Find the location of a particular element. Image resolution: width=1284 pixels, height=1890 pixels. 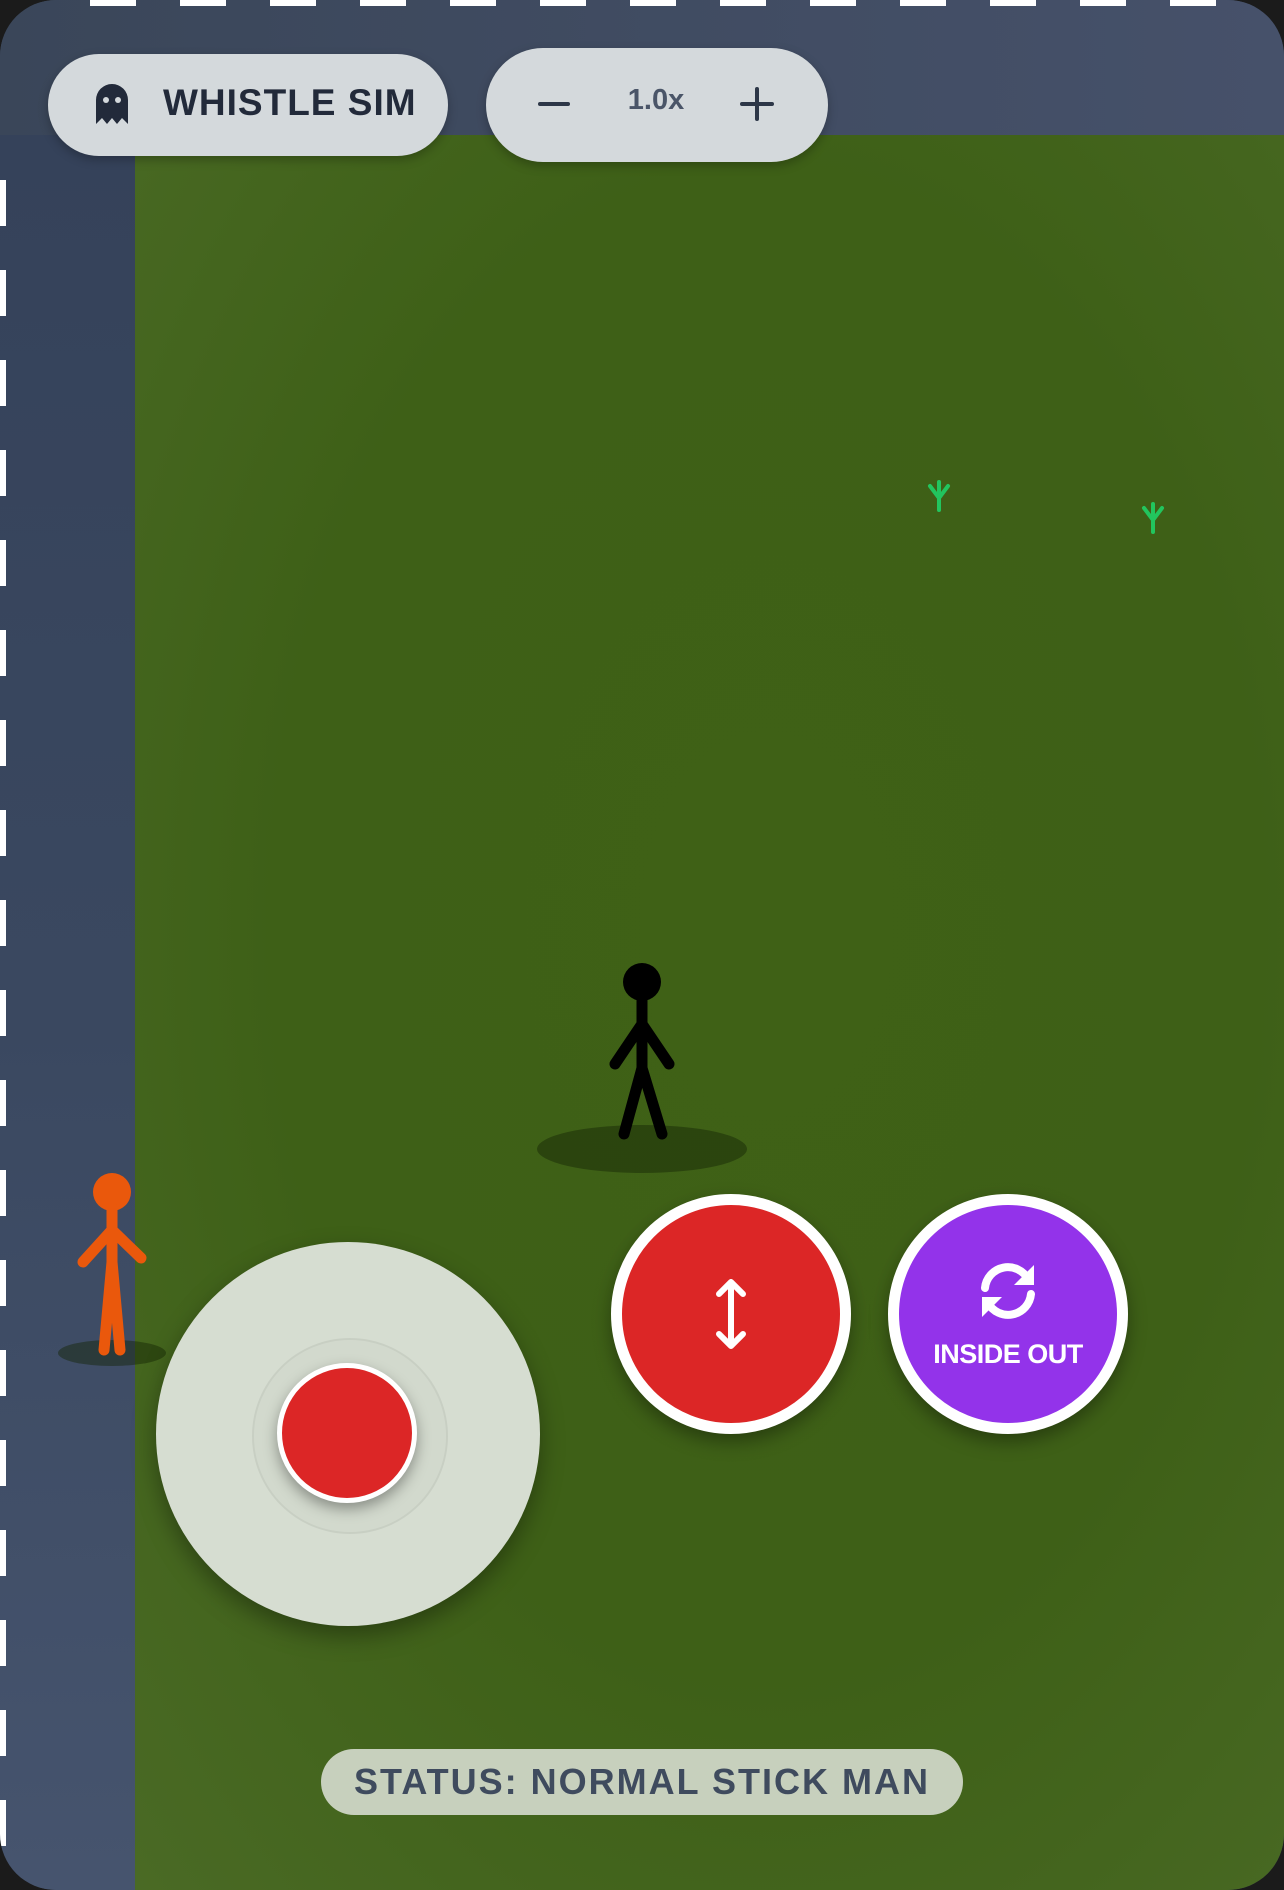

vertical-arrows-icon is located at coordinates (731, 1314).